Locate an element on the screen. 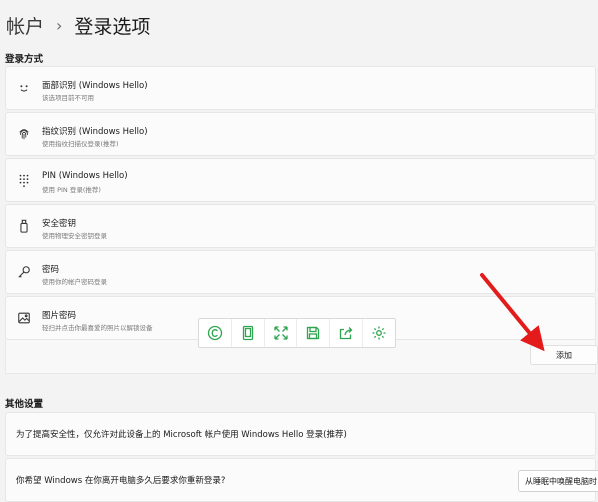 Image resolution: width=598 pixels, height=502 pixels. picture-icon is located at coordinates (24, 318).